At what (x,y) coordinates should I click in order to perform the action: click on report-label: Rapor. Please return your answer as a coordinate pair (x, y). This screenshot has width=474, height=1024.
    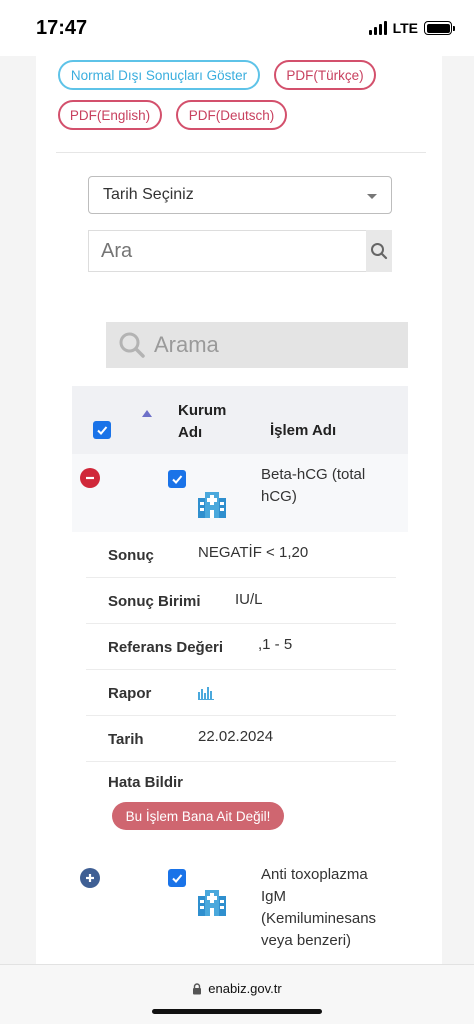
    Looking at the image, I should click on (130, 693).